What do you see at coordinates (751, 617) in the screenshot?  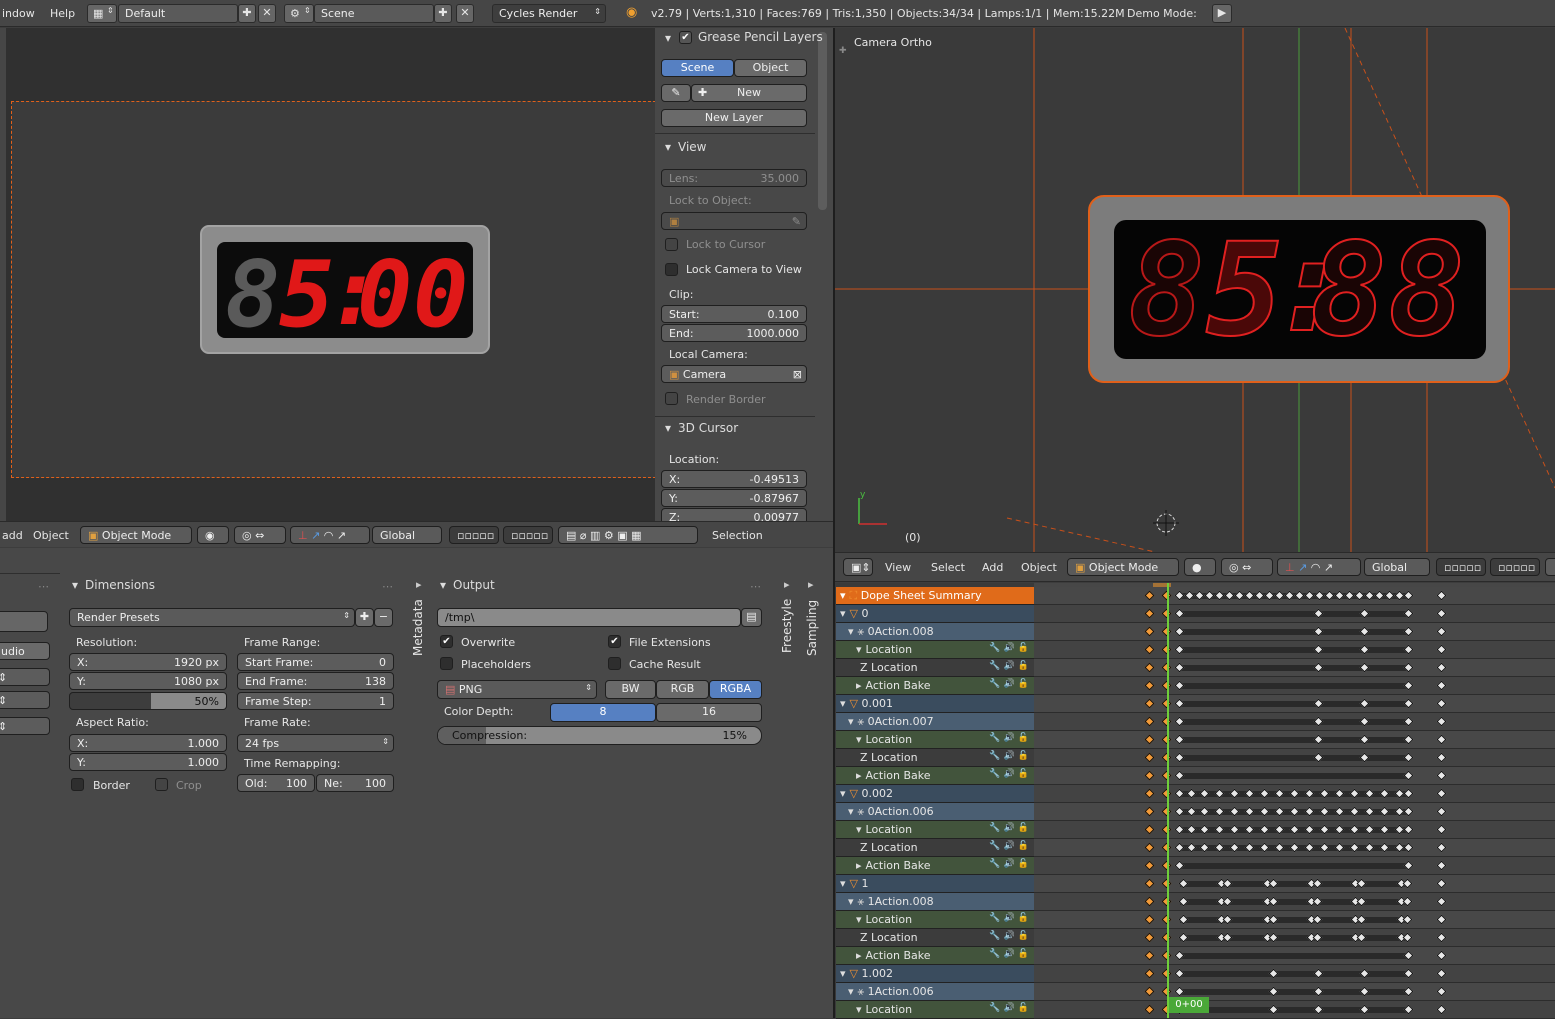 I see `browse-folder-icon: ▤` at bounding box center [751, 617].